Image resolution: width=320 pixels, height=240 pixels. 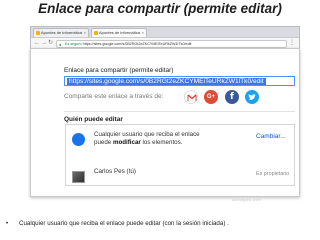 What do you see at coordinates (60, 44) in the screenshot?
I see `lock-icon: ●` at bounding box center [60, 44].